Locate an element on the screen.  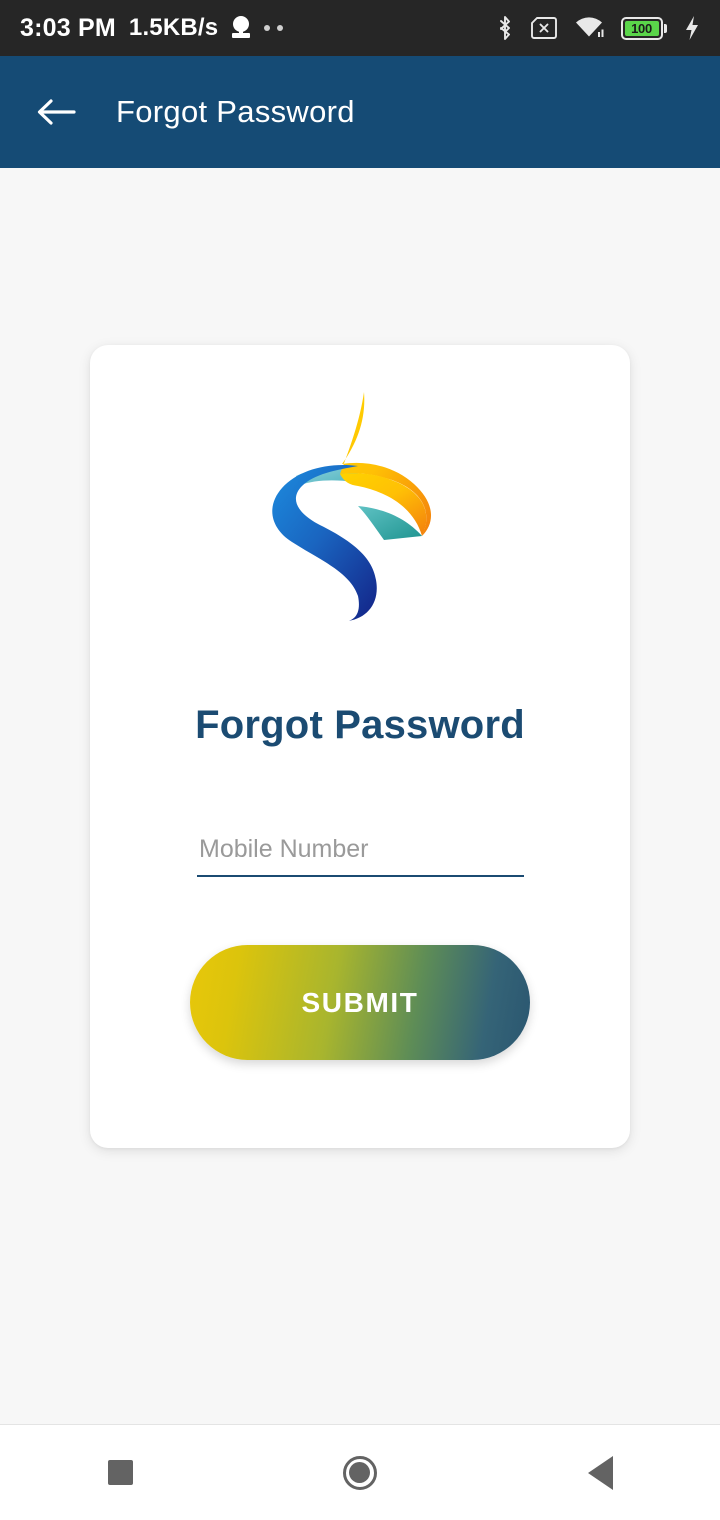
recents-button is located at coordinates (120, 1472).